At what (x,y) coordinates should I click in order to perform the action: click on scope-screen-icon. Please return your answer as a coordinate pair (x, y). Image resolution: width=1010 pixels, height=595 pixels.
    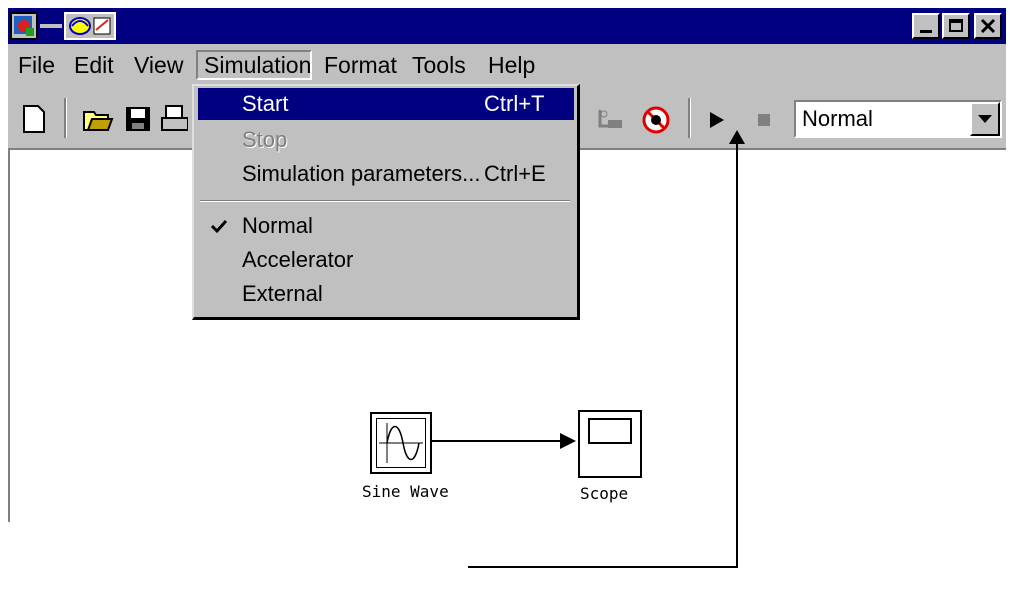
    Looking at the image, I should click on (610, 431).